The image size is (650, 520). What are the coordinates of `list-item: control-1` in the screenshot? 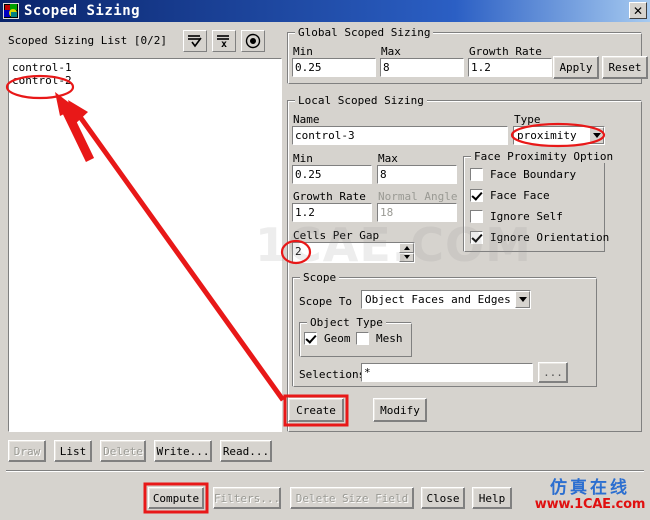 It's located at (145, 67).